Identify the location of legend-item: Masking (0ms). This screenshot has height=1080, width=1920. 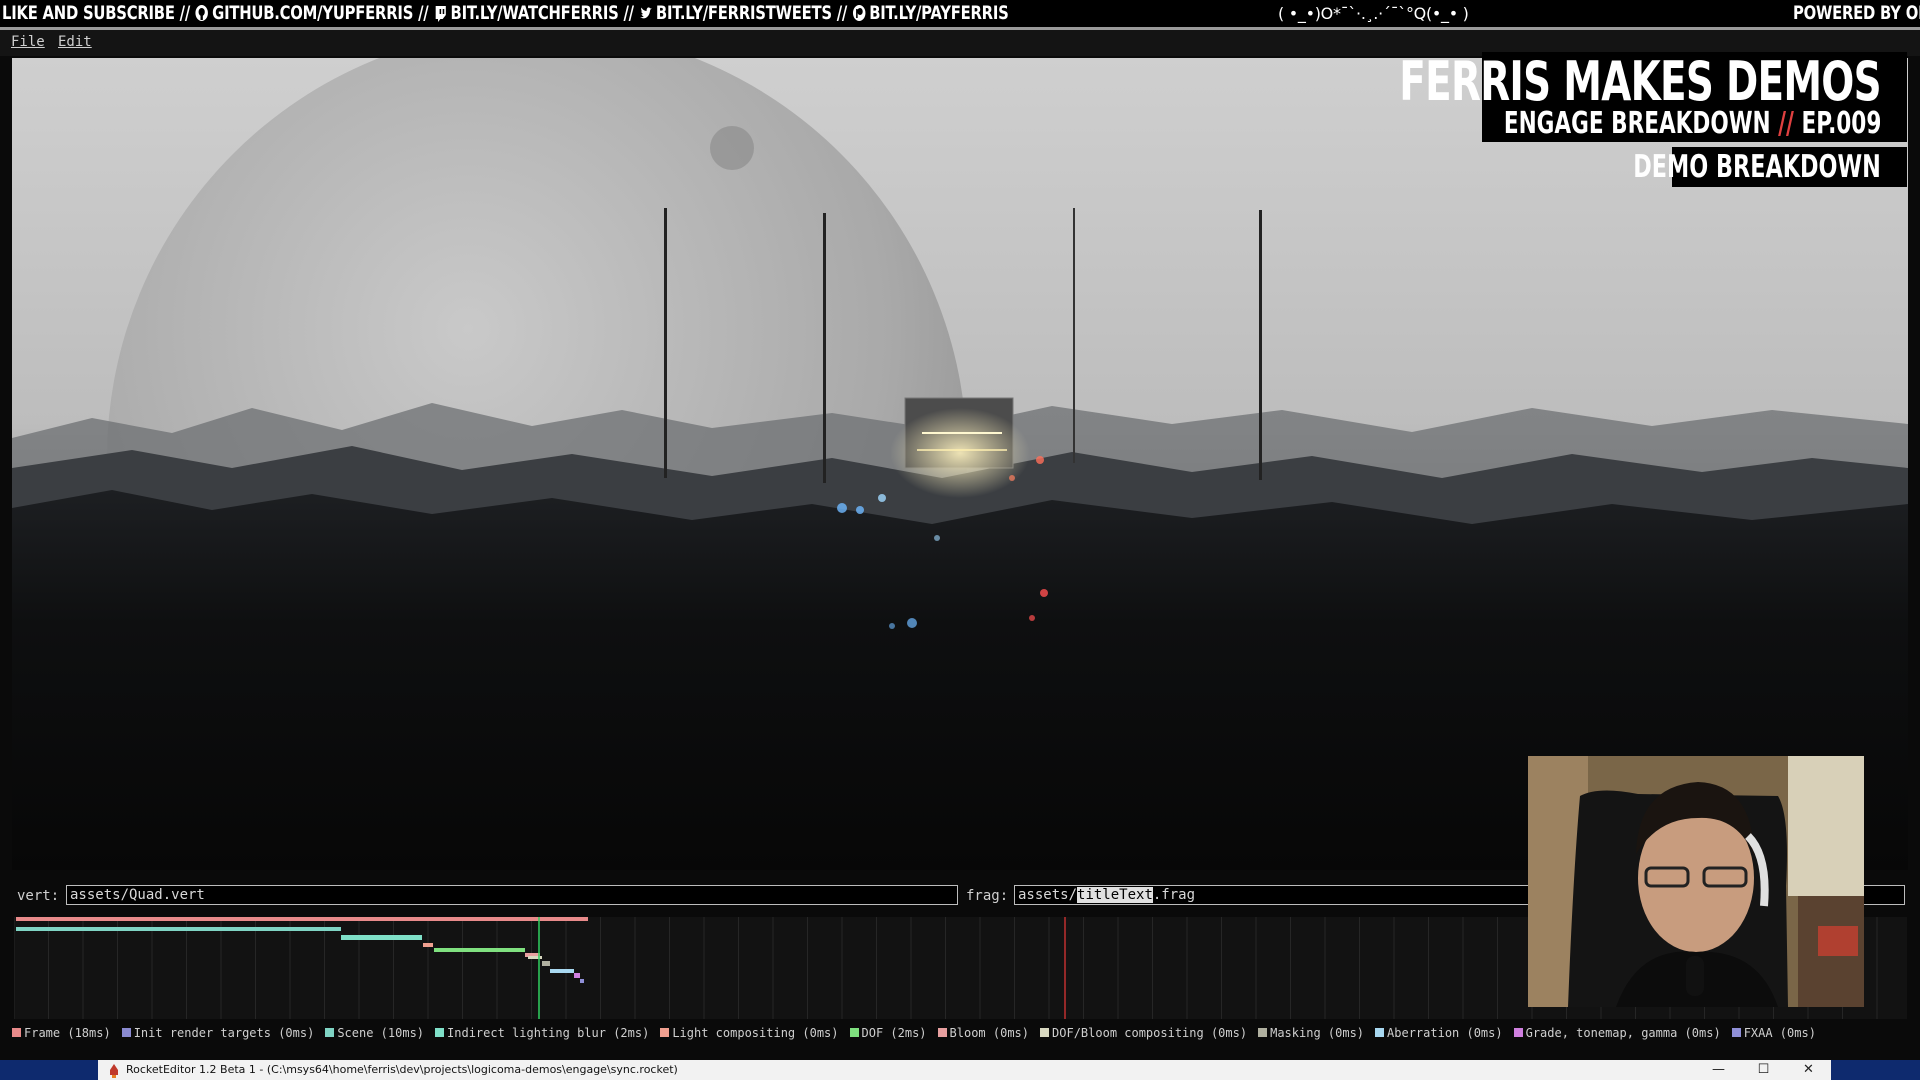
(1311, 1033).